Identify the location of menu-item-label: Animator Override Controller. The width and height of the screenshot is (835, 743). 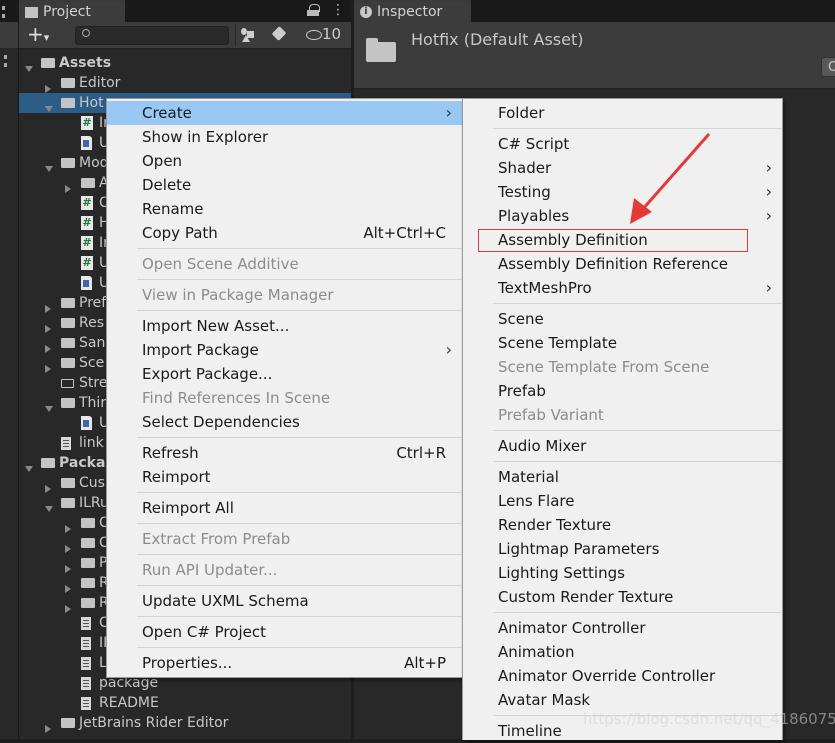
(607, 676).